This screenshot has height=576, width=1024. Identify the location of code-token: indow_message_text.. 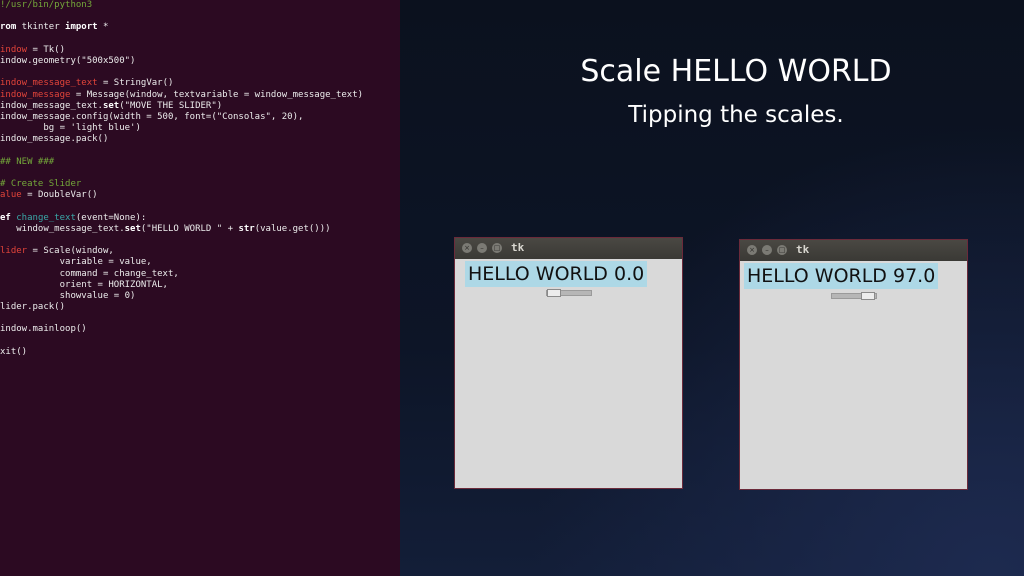
(51, 105).